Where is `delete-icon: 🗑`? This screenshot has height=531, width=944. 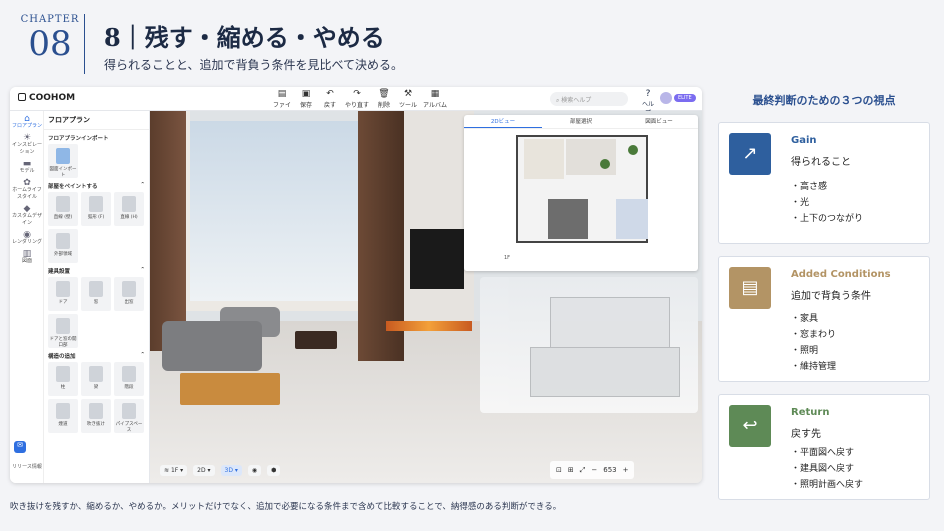
delete-icon: 🗑 is located at coordinates (384, 94).